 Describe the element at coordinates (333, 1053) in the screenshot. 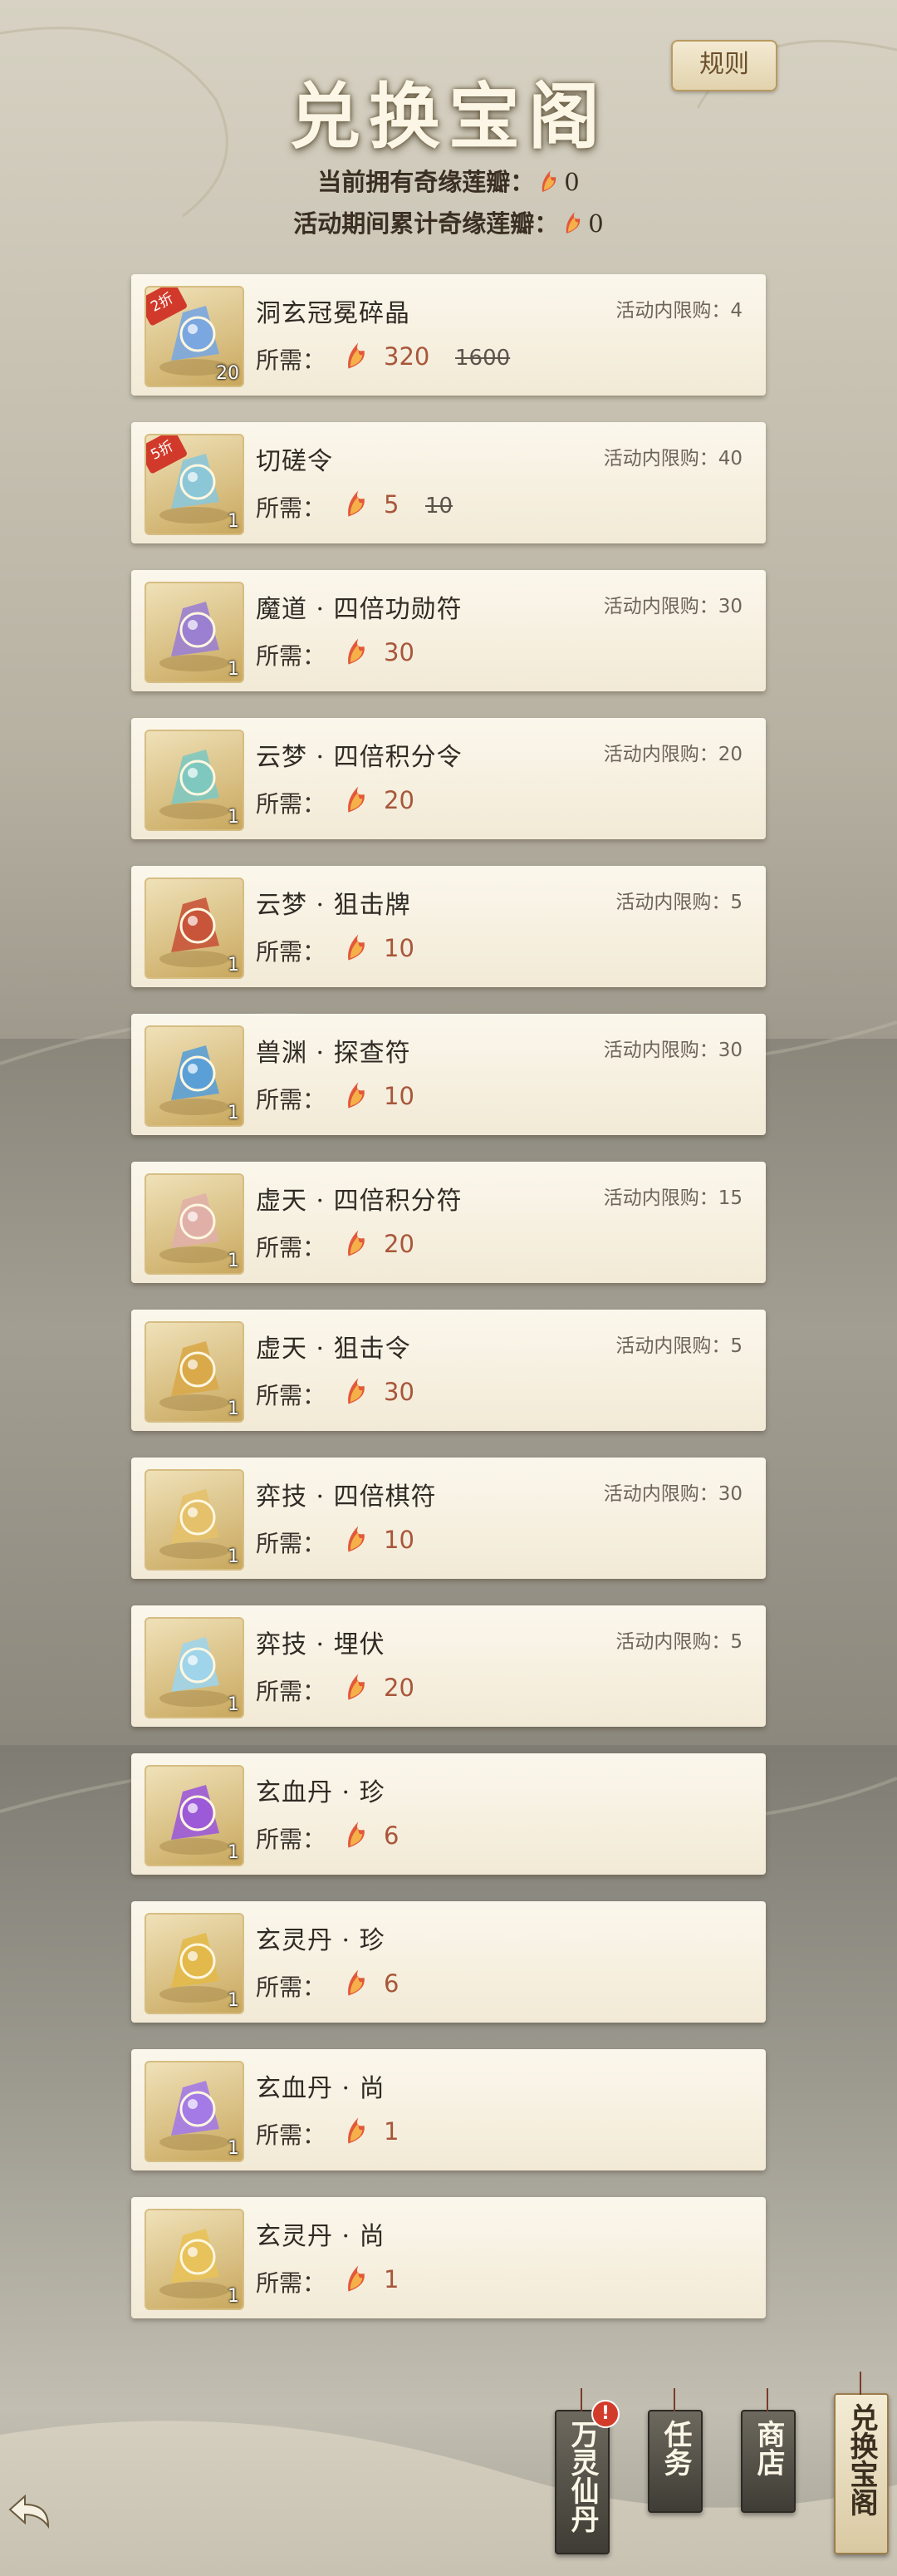

I see `item-name: 兽渊 · 探查符` at that location.